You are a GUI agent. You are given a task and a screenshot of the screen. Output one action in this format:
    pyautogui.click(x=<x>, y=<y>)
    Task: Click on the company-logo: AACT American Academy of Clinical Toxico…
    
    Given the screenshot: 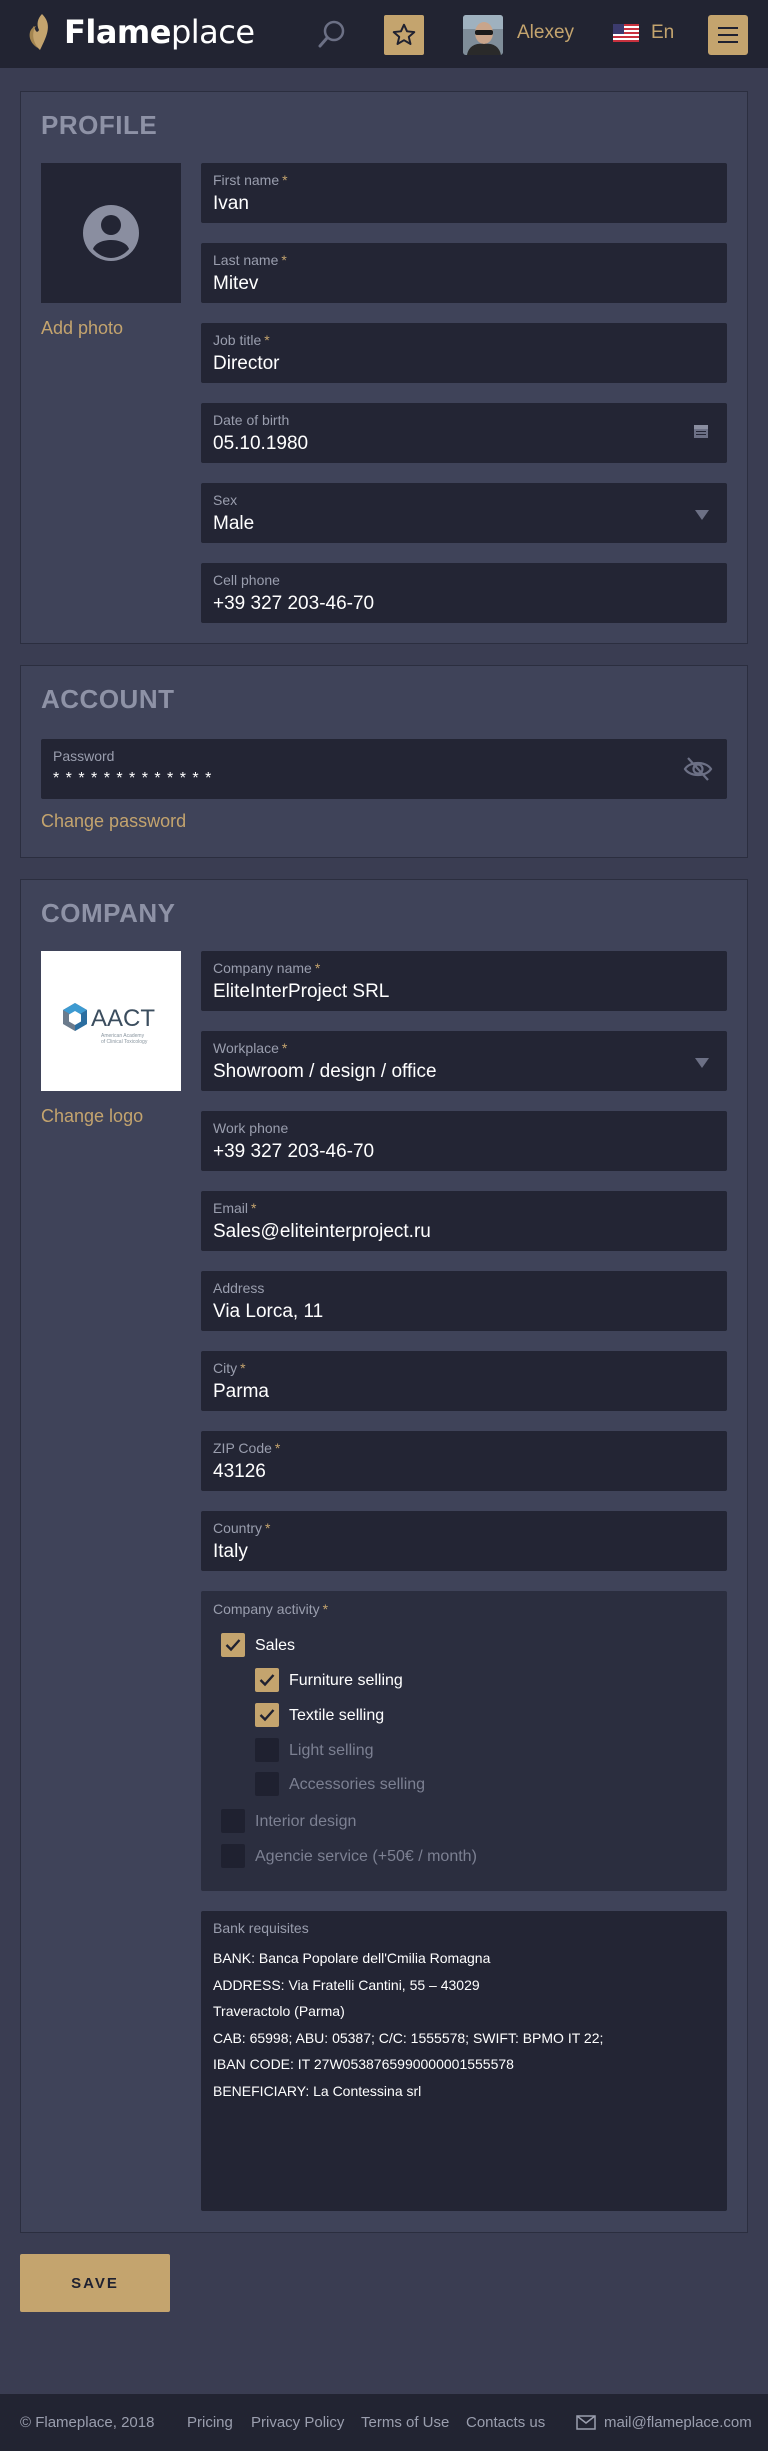 What is the action you would take?
    pyautogui.click(x=111, y=1021)
    